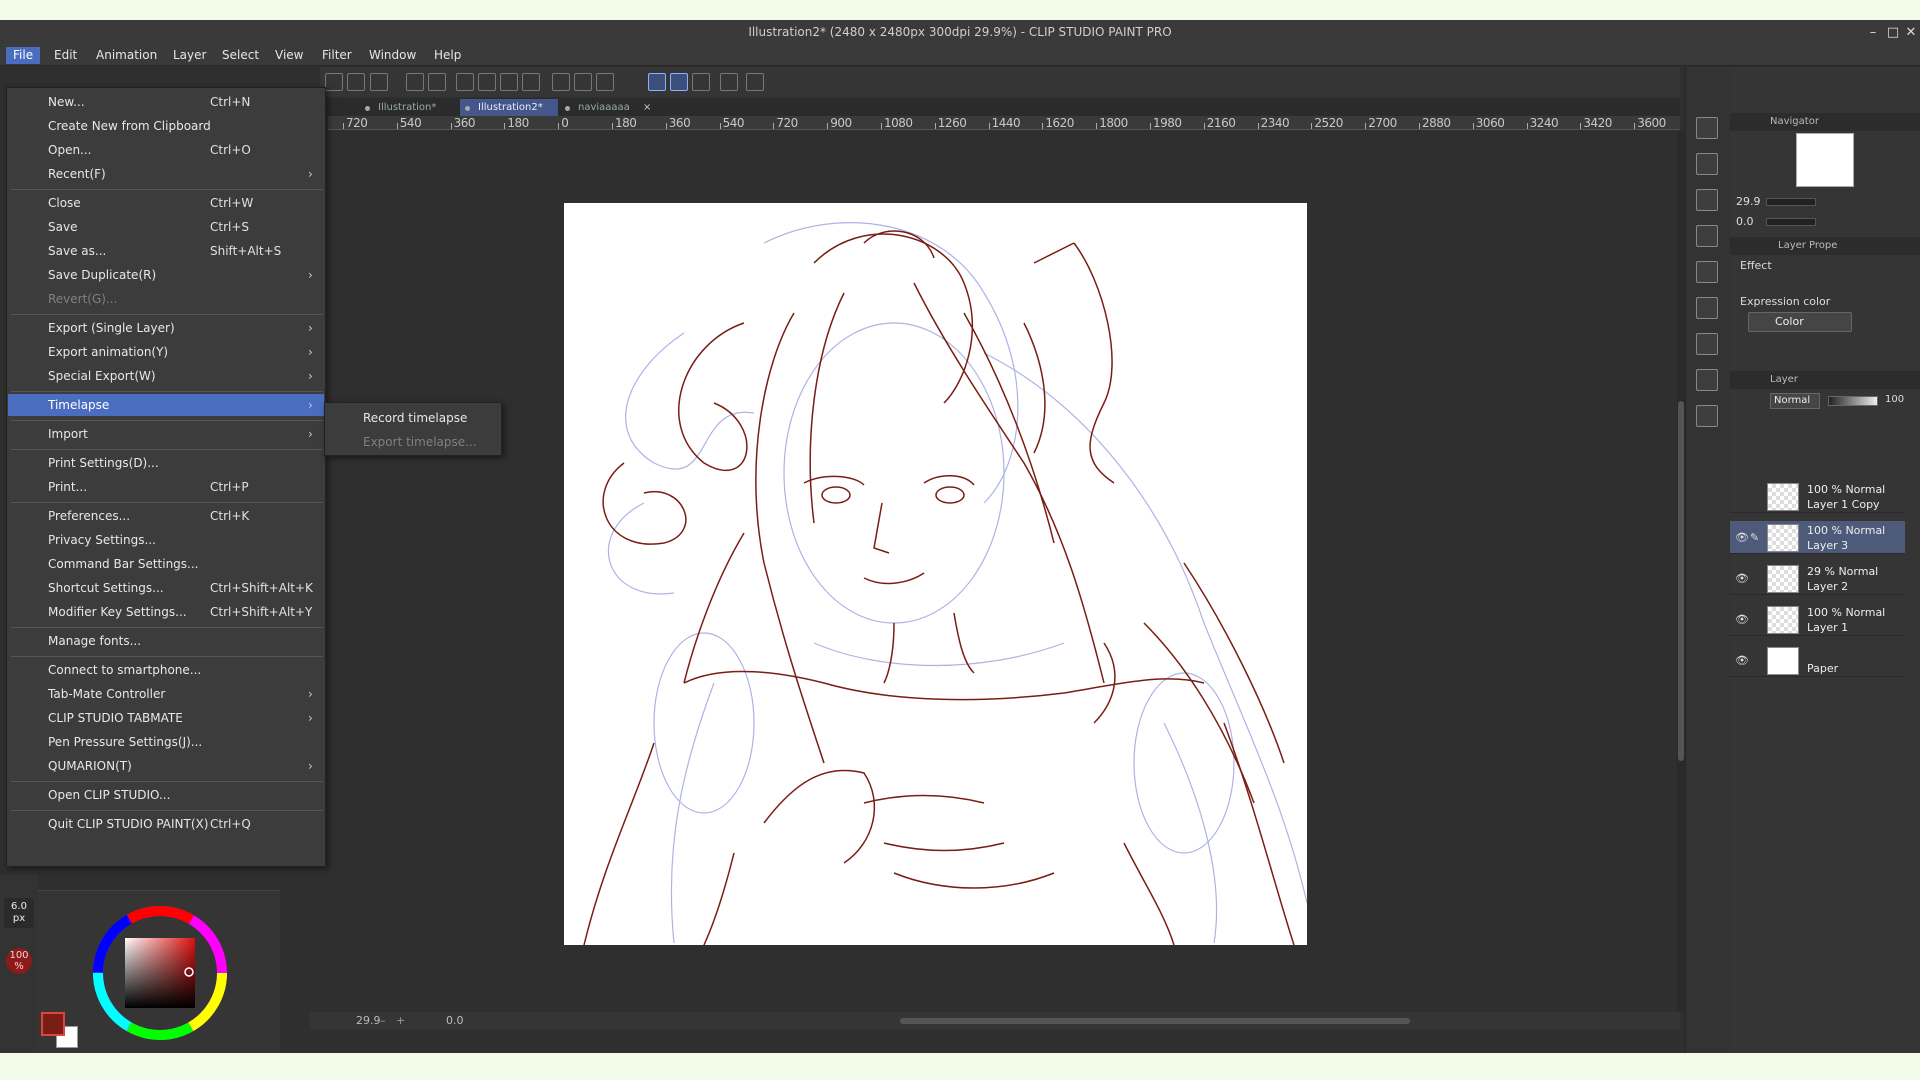  Describe the element at coordinates (240, 55) in the screenshot. I see `menu-select: Select` at that location.